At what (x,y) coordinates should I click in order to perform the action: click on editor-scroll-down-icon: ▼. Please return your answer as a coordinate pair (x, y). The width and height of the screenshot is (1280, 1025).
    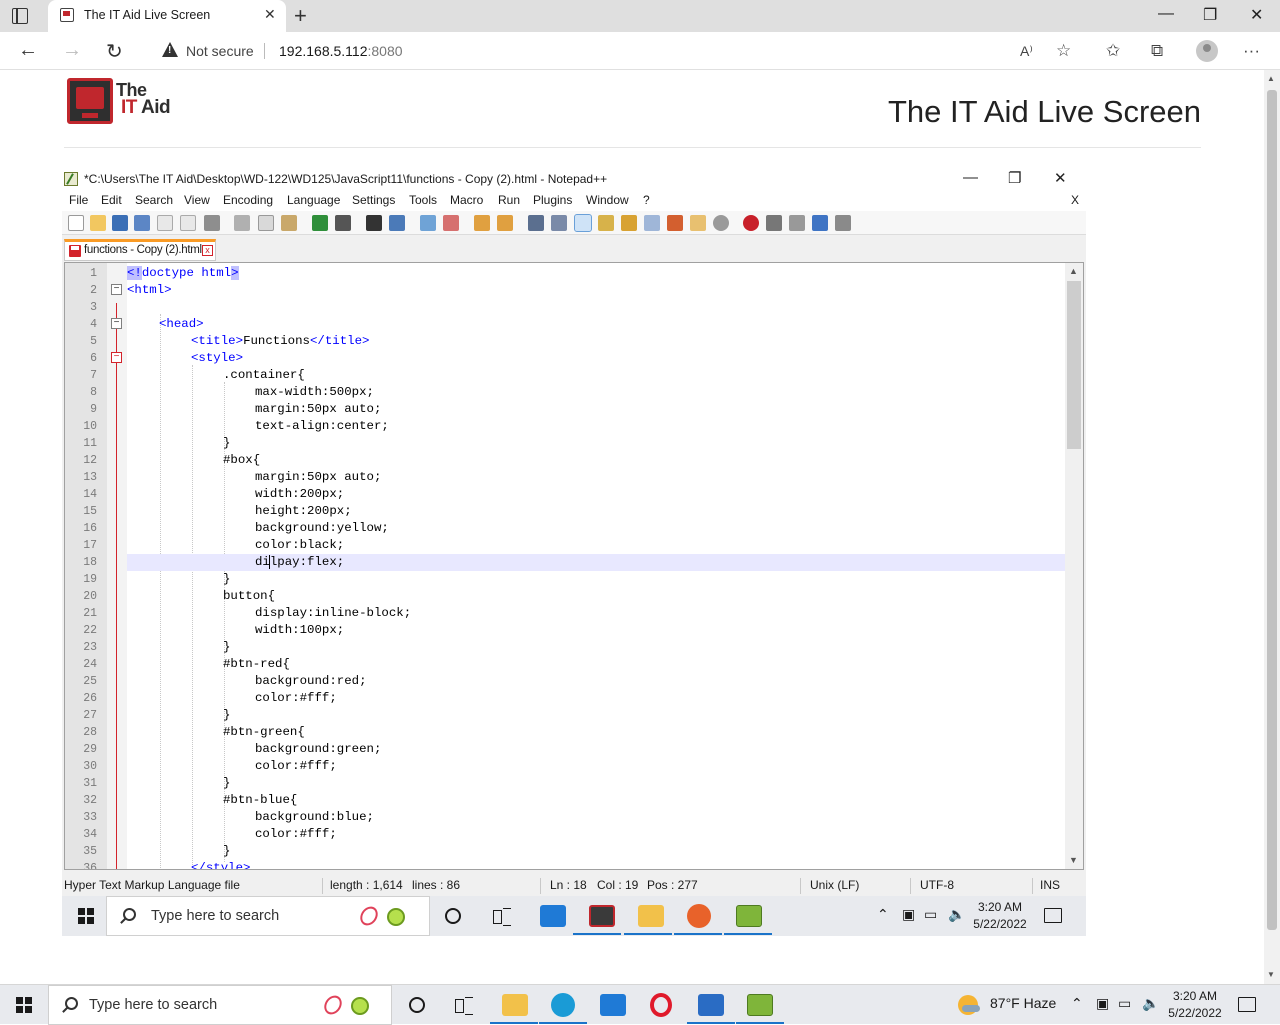
    Looking at the image, I should click on (1073, 860).